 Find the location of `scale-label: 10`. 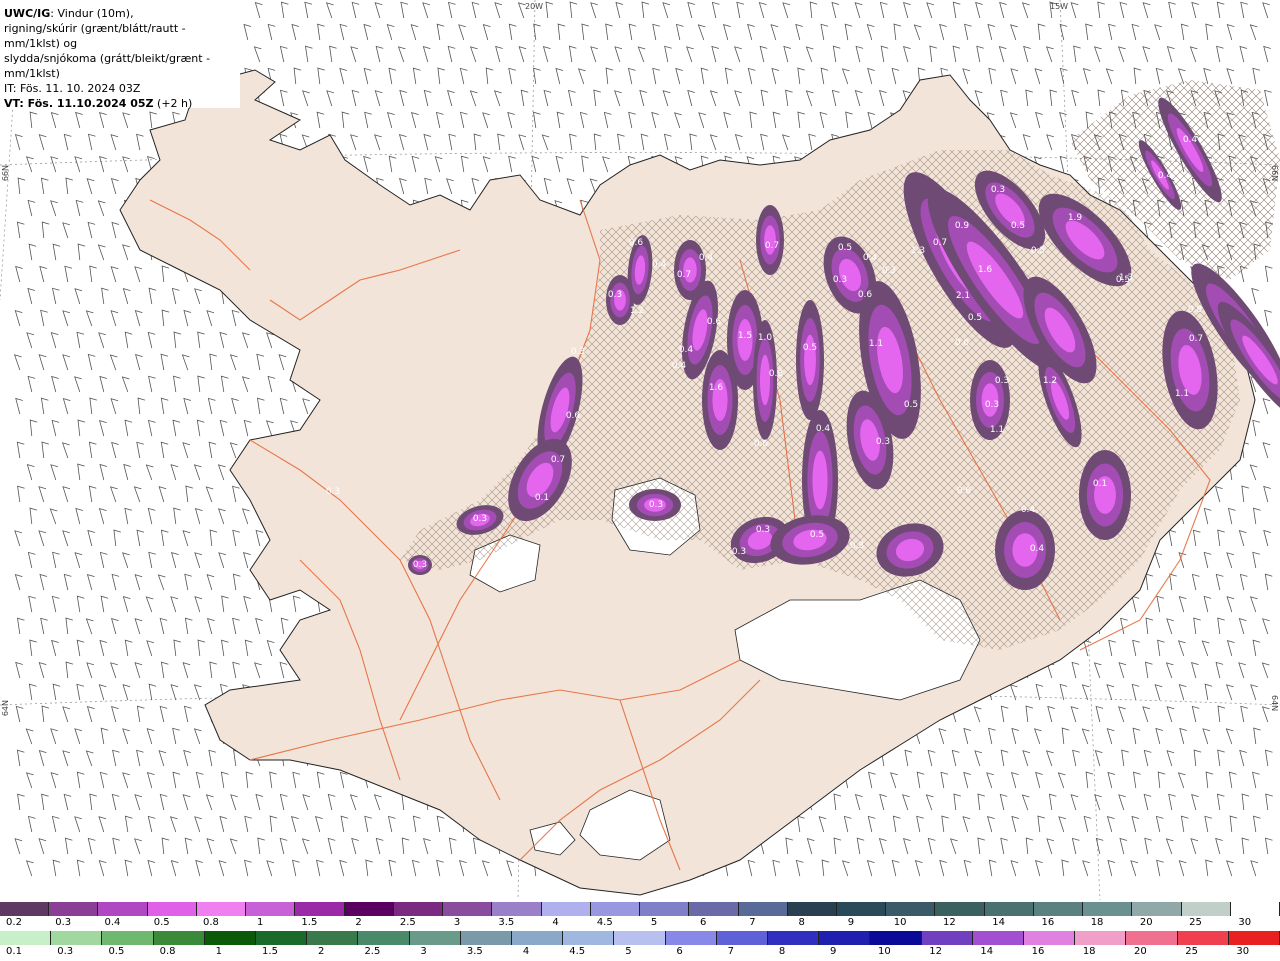

scale-label: 10 is located at coordinates (884, 951).